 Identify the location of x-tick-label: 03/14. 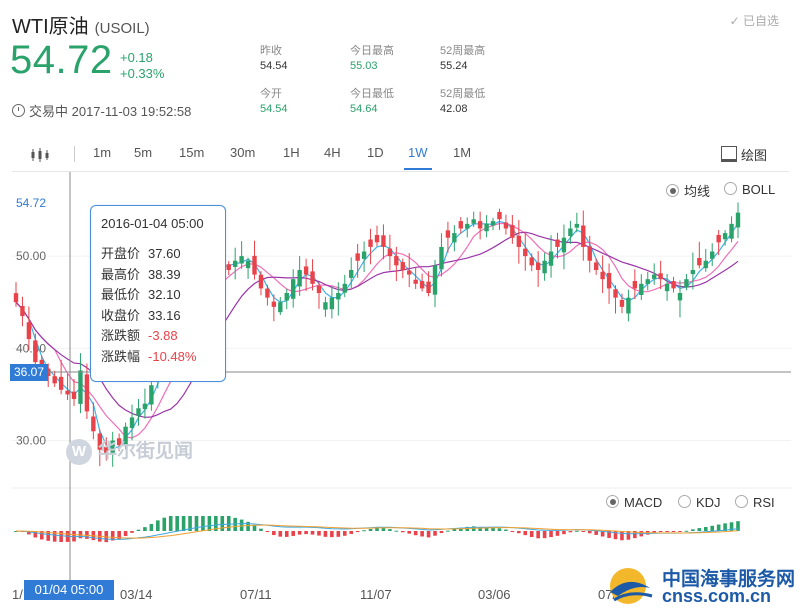
(136, 594).